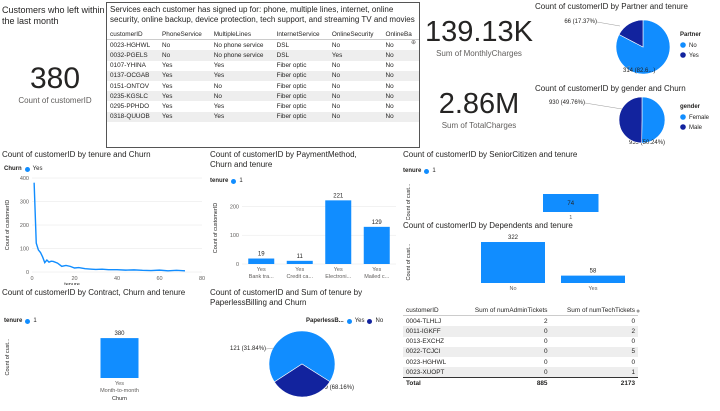  What do you see at coordinates (24, 250) in the screenshot?
I see `y-tick-label: 100` at bounding box center [24, 250].